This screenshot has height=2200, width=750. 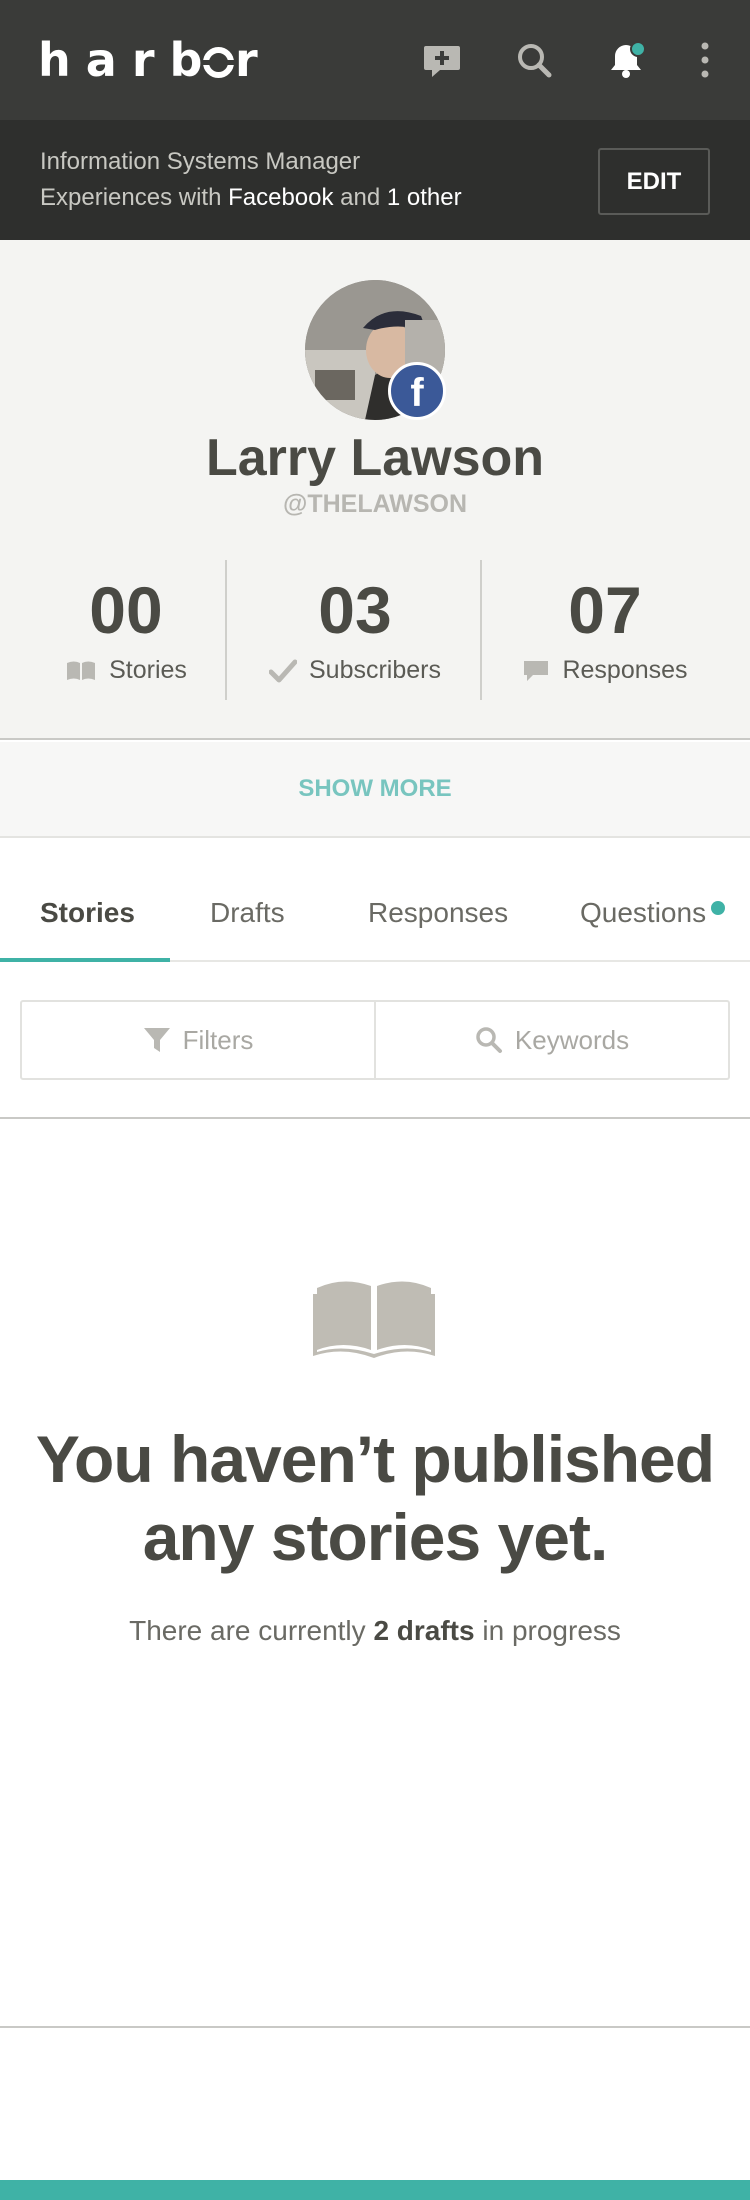 I want to click on section-divider, so click(x=375, y=1118).